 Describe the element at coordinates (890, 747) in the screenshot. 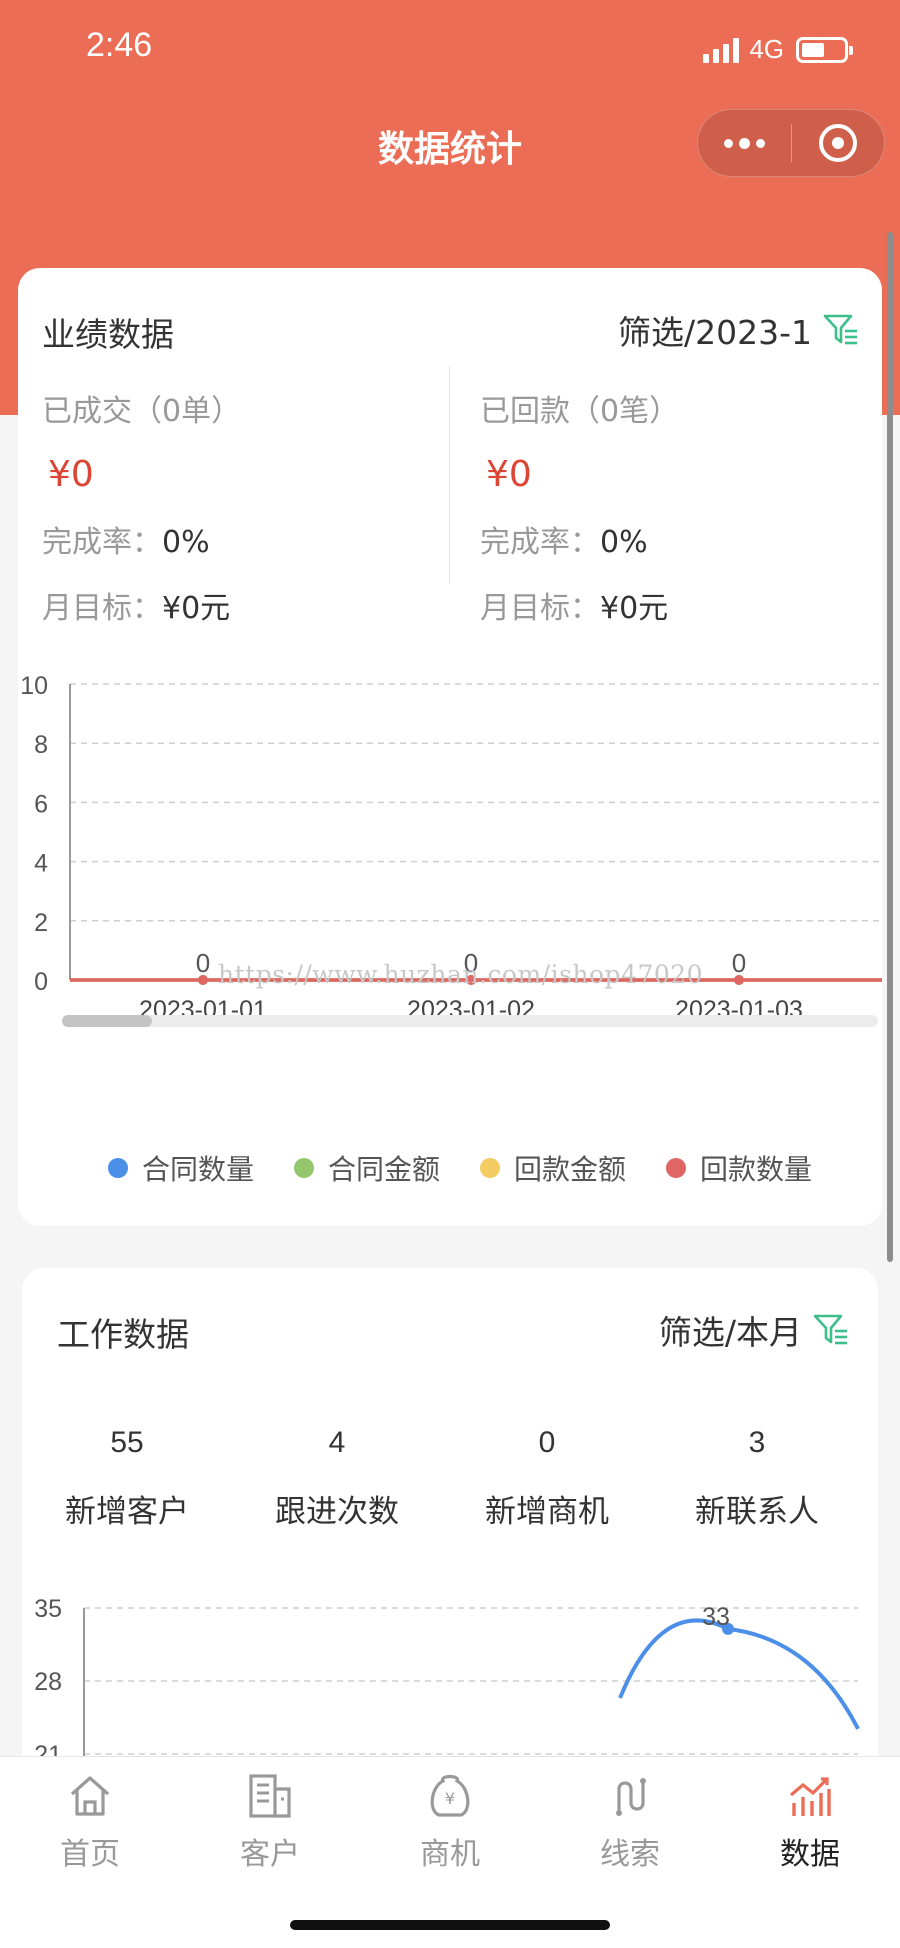

I see `scroll-indicator` at that location.